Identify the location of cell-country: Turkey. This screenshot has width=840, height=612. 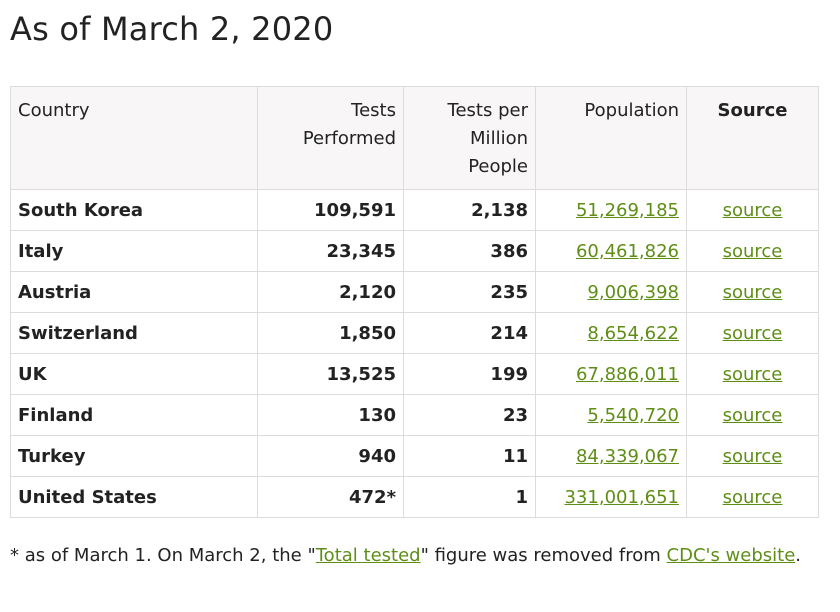
(134, 456).